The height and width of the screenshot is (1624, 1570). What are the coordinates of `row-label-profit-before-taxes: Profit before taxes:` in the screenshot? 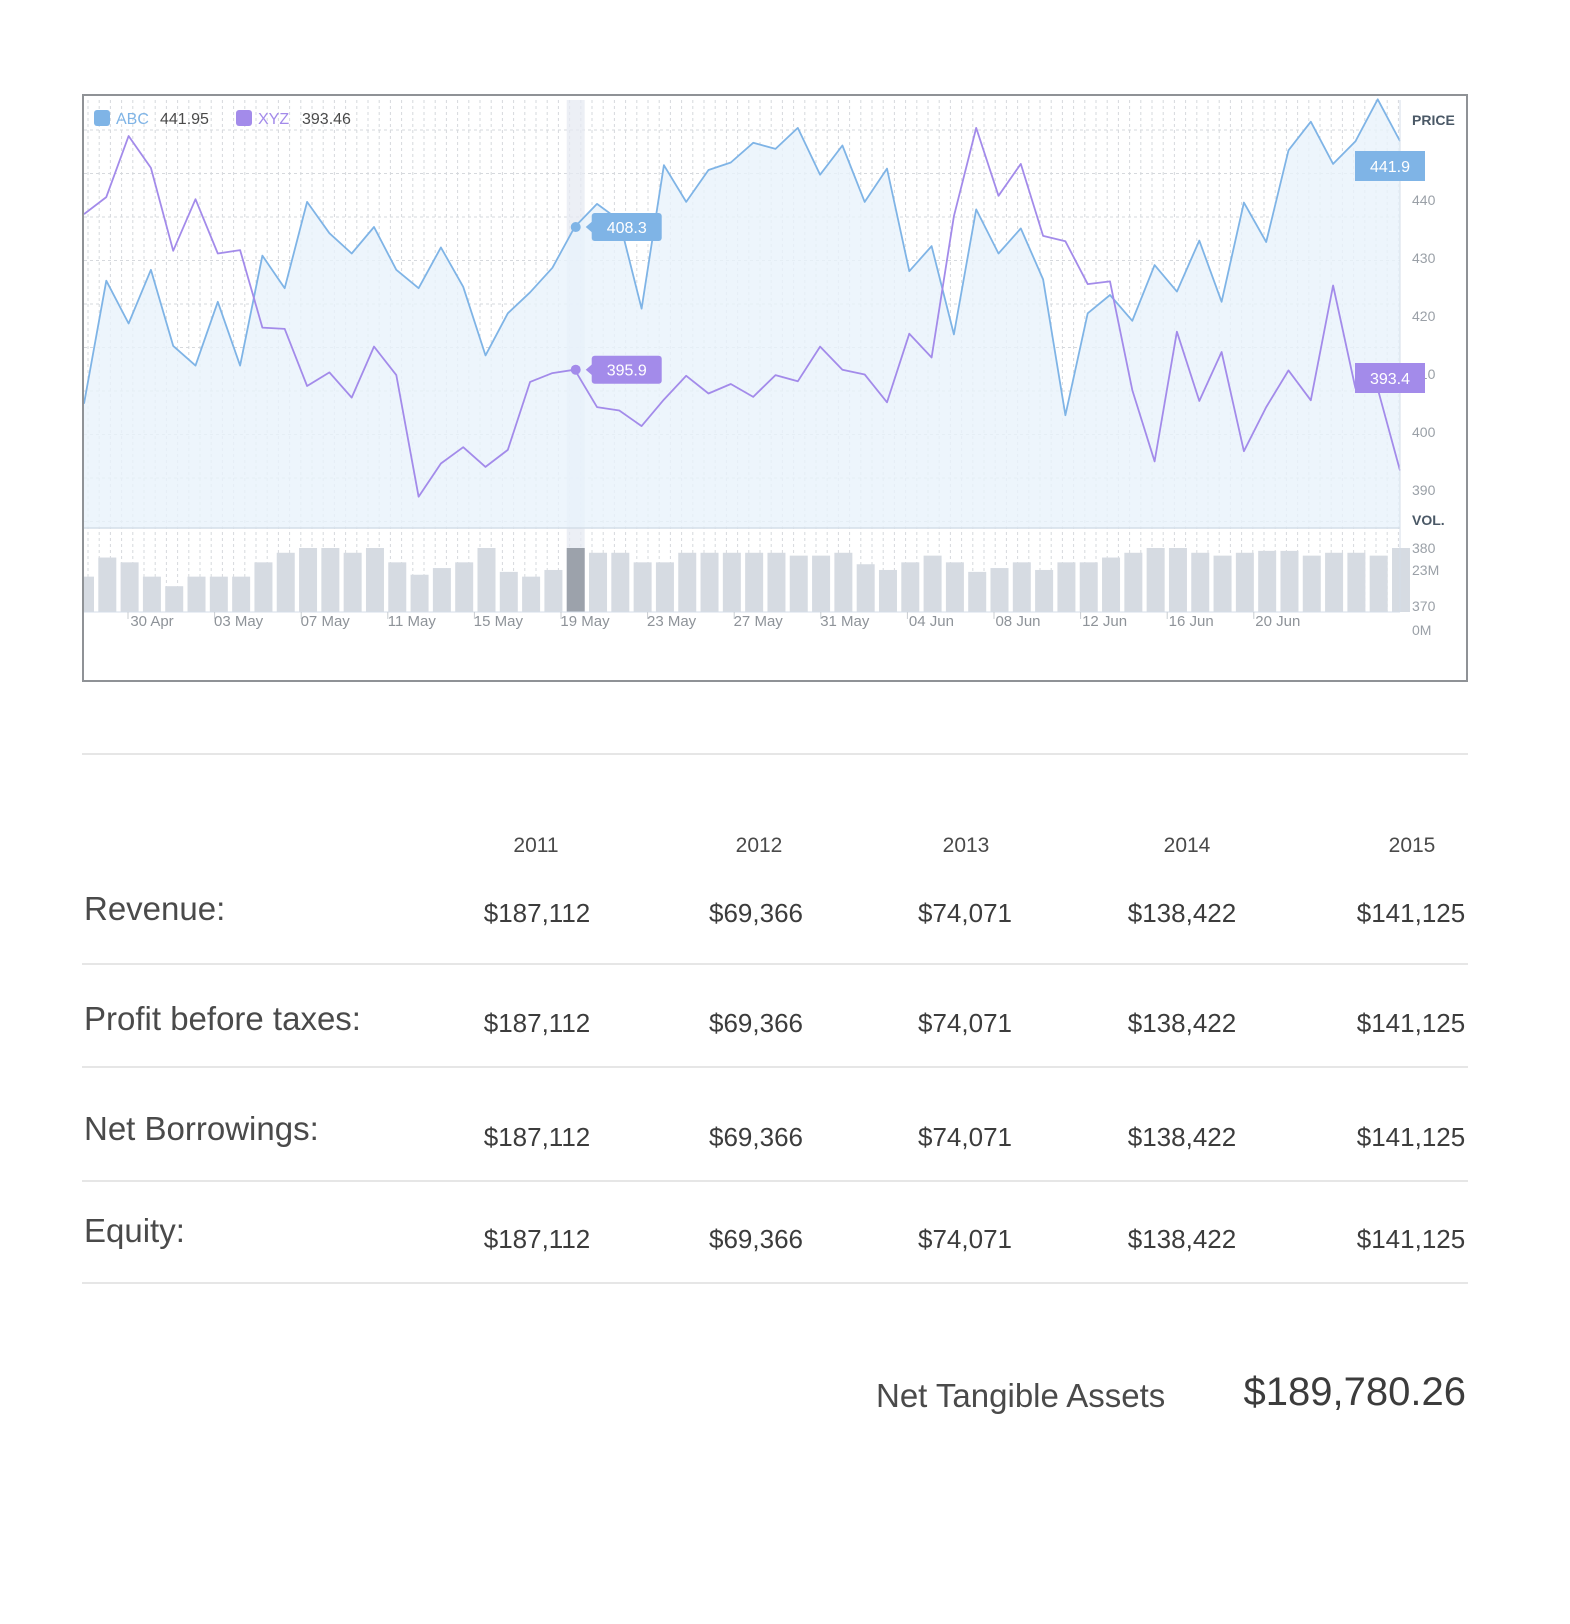 It's located at (222, 1018).